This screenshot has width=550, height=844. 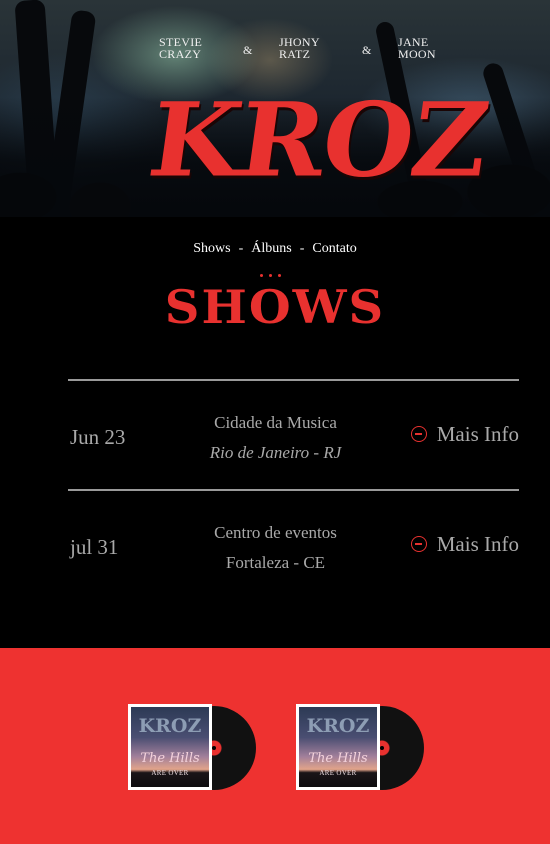 What do you see at coordinates (275, 452) in the screenshot?
I see `show-city: Rio de Janeiro - RJ` at bounding box center [275, 452].